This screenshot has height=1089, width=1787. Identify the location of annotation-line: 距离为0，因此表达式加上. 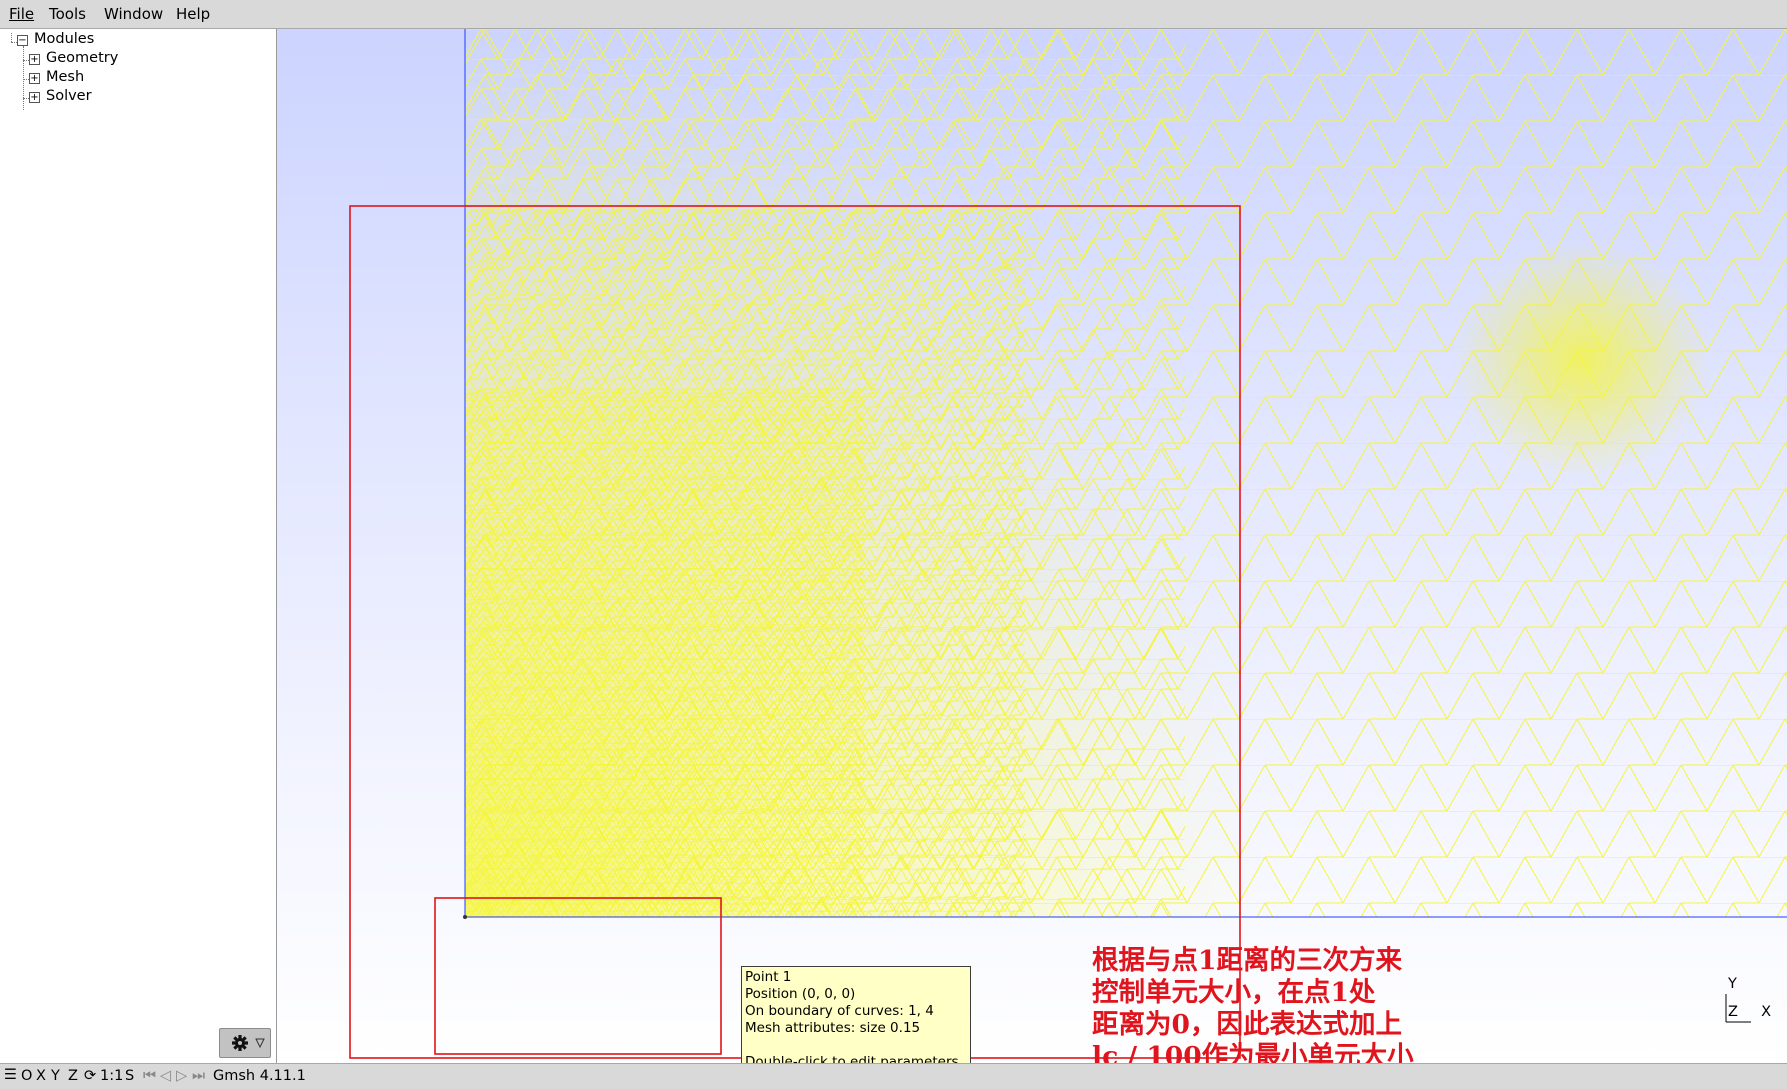
(1247, 1024).